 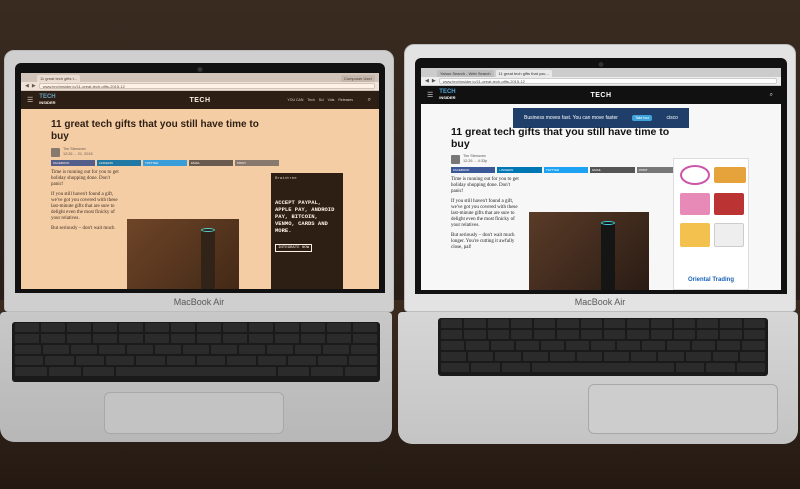 What do you see at coordinates (475, 161) in the screenshot?
I see `timestamp: 12:26 ... 4:33p` at bounding box center [475, 161].